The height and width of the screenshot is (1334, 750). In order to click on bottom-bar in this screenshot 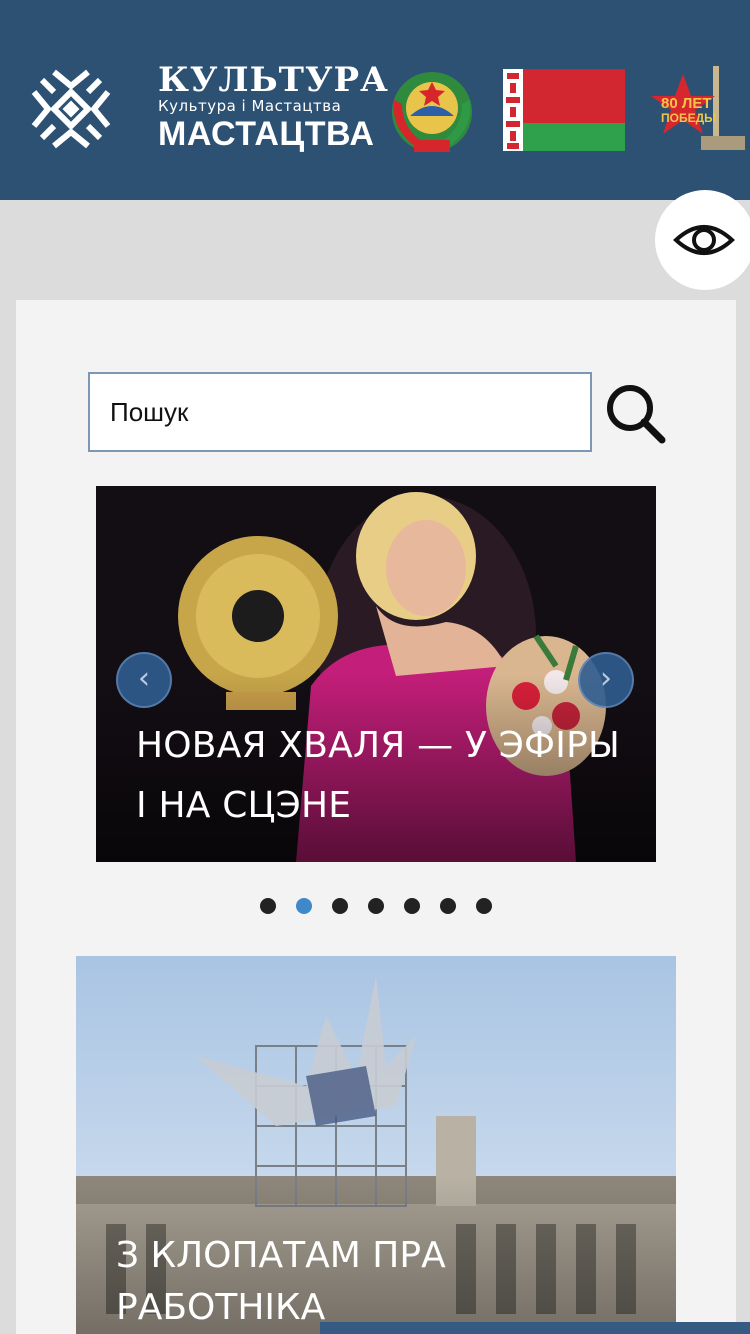, I will do `click(535, 1328)`.